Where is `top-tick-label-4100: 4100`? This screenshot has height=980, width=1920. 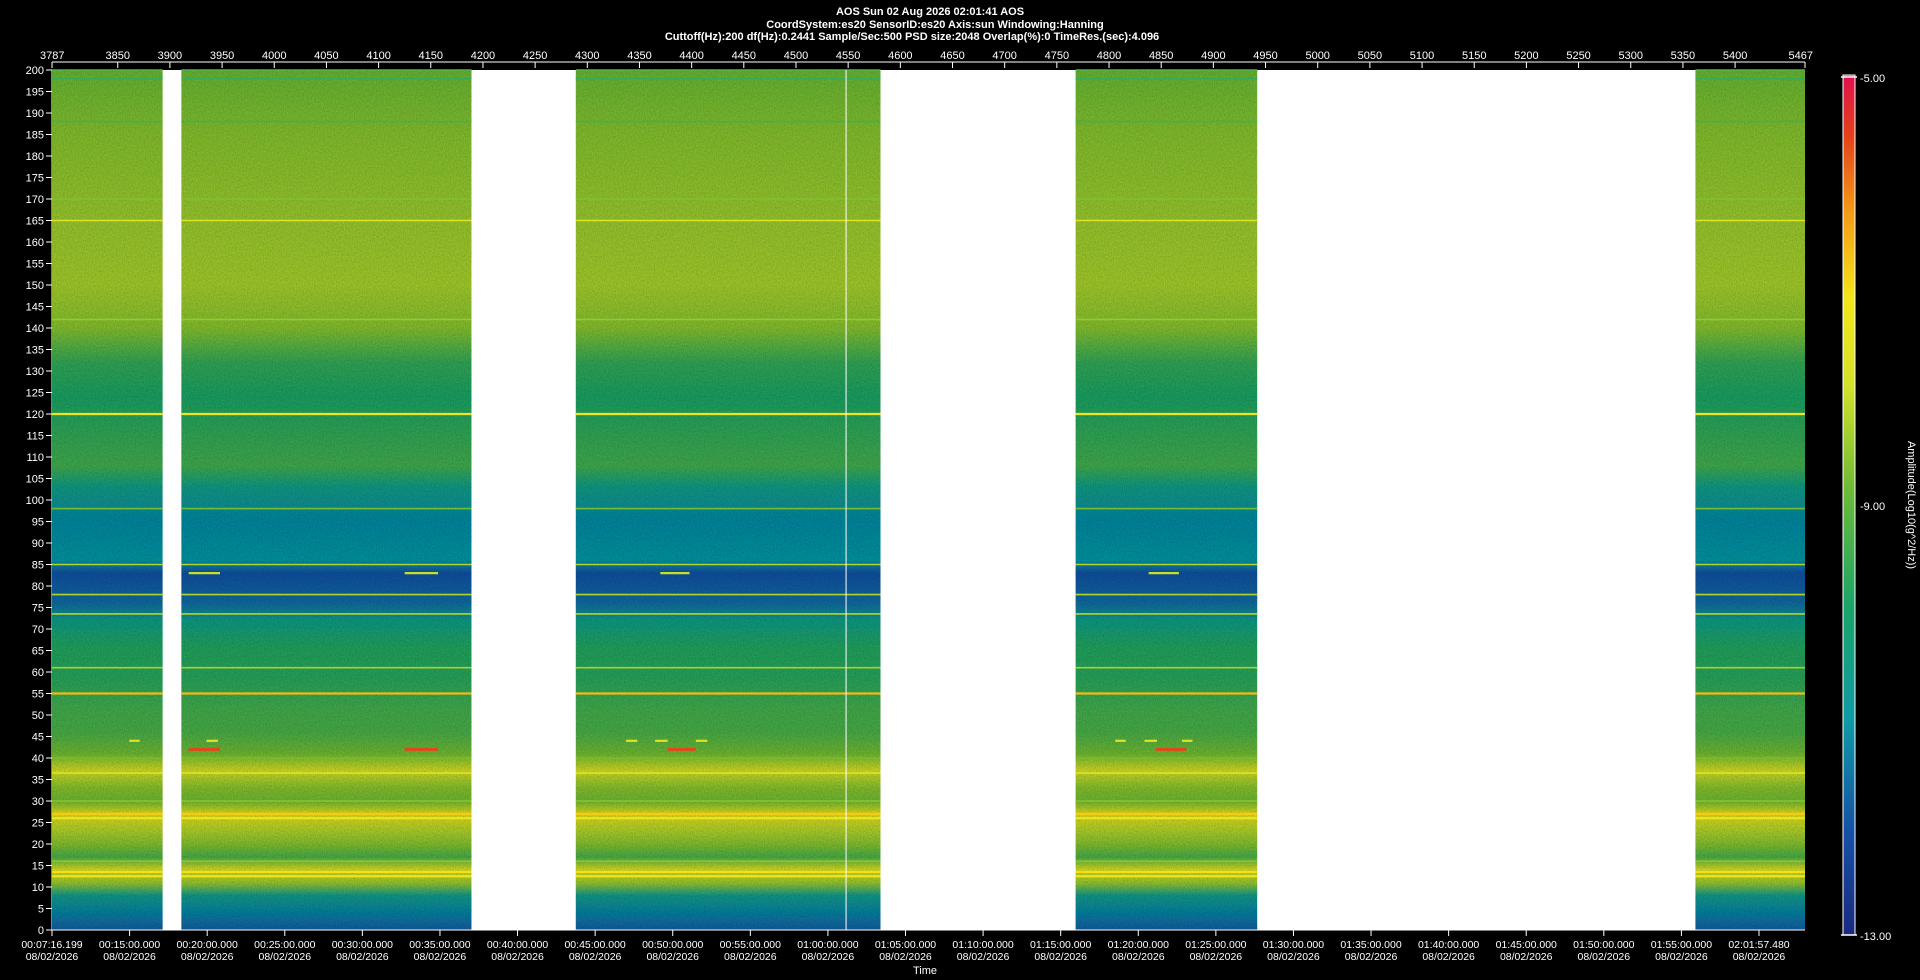 top-tick-label-4100: 4100 is located at coordinates (378, 56).